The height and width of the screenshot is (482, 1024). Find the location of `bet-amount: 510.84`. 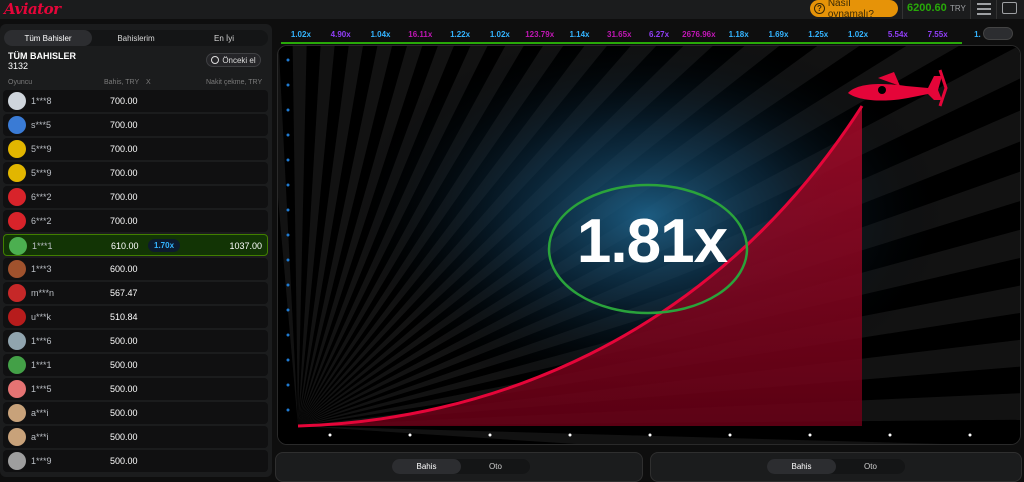

bet-amount: 510.84 is located at coordinates (124, 317).